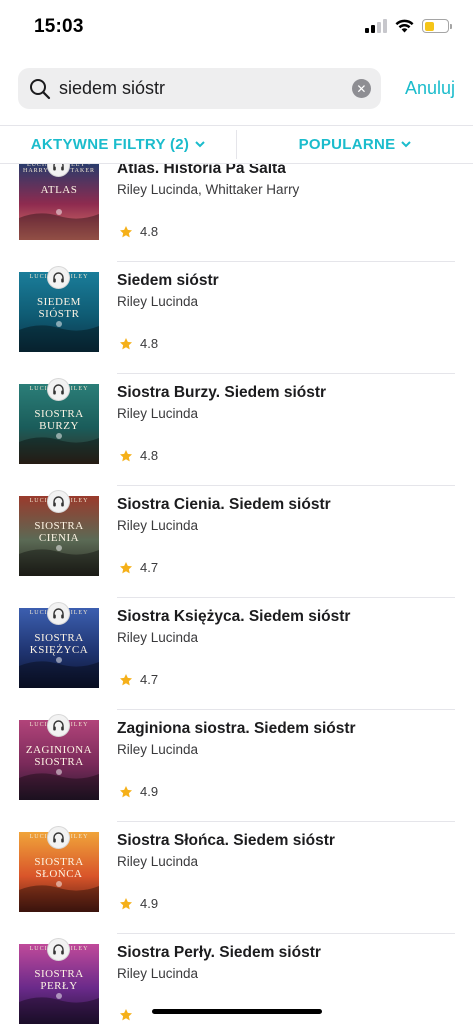 The height and width of the screenshot is (1024, 473). I want to click on cover-title-text: SIOSTRA PERŁY, so click(59, 980).